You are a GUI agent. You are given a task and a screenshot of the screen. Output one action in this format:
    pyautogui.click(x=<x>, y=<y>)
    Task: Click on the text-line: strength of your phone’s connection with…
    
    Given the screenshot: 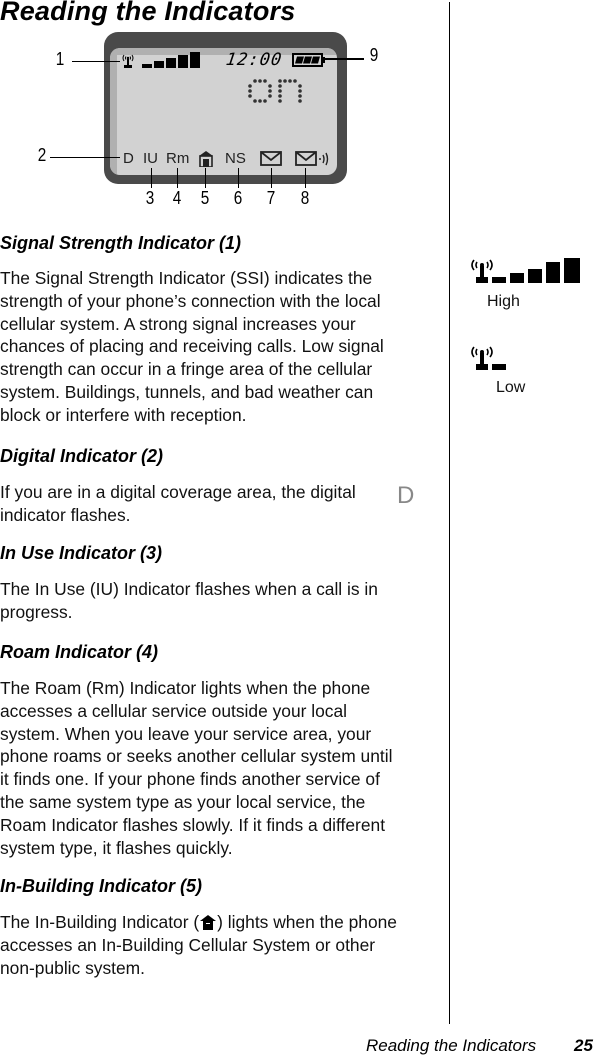 What is the action you would take?
    pyautogui.click(x=190, y=300)
    